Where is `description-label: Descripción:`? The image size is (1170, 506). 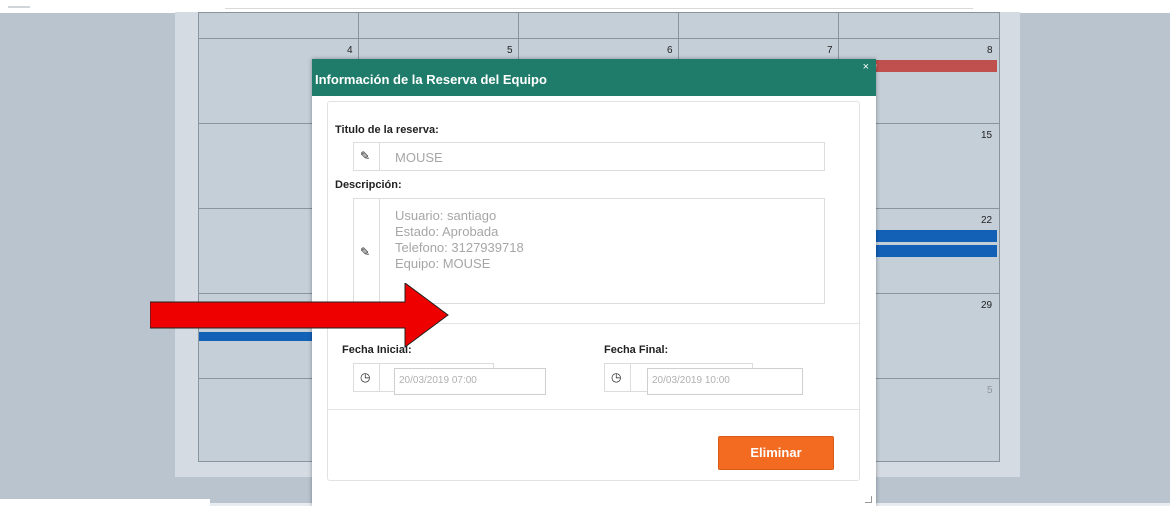 description-label: Descripción: is located at coordinates (368, 185).